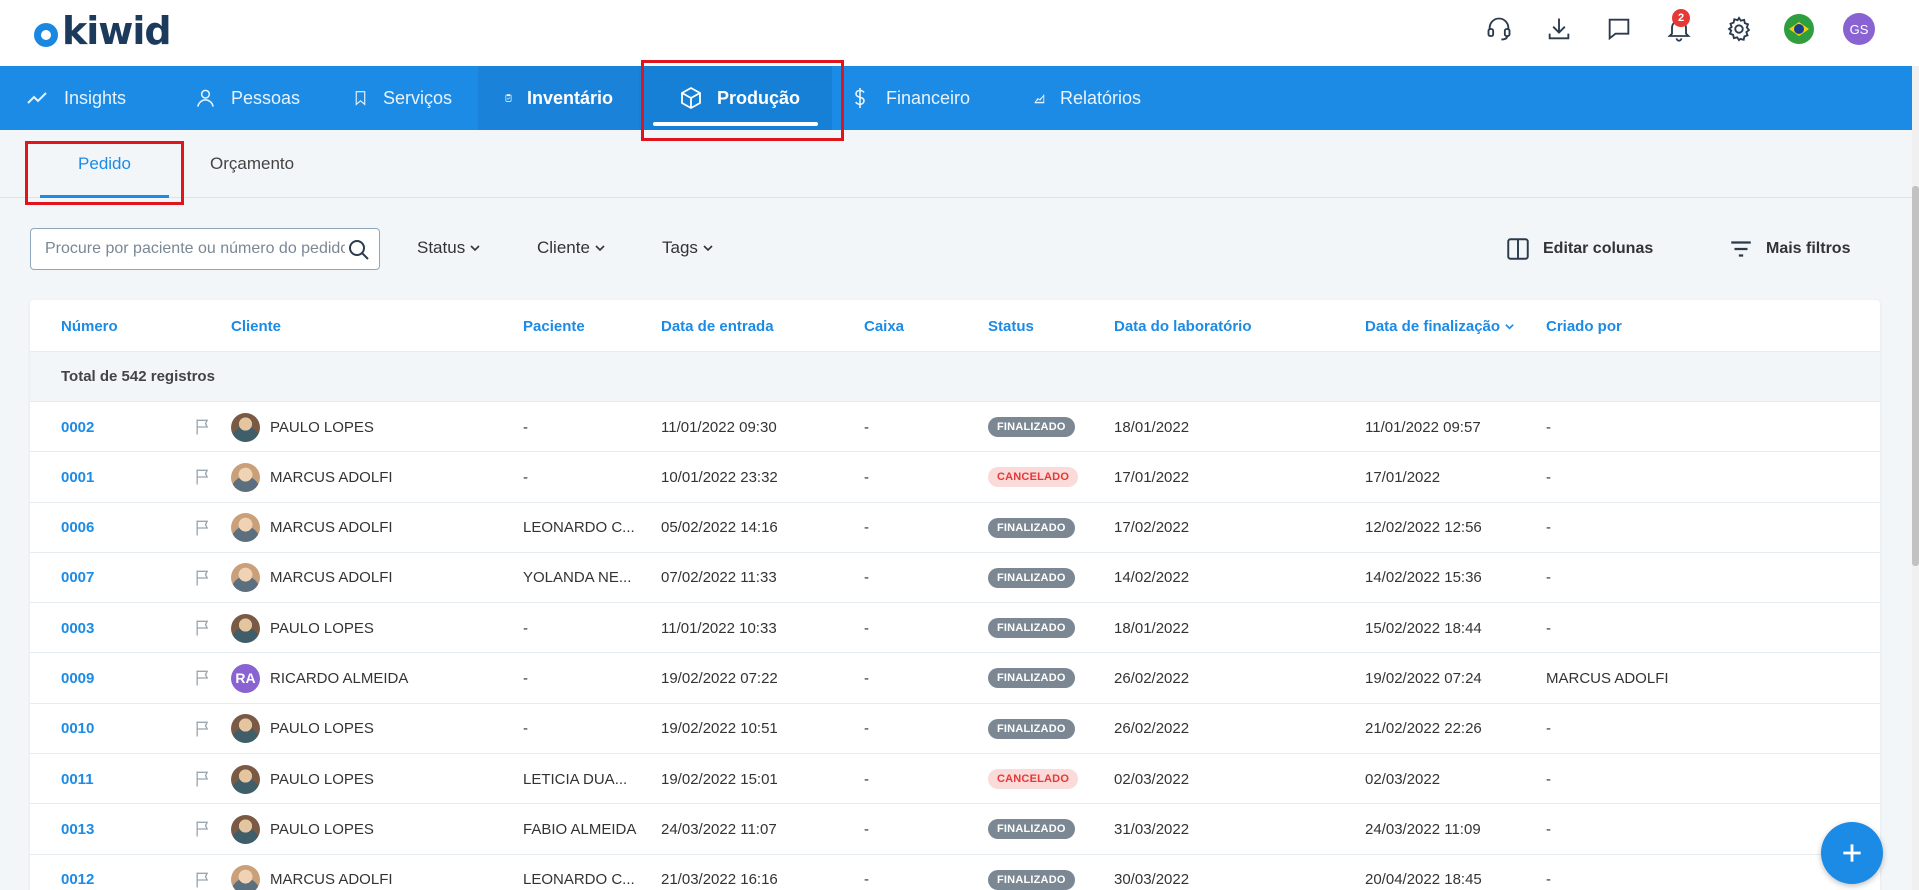 This screenshot has width=1919, height=890. What do you see at coordinates (245, 729) in the screenshot?
I see `client-avatar` at bounding box center [245, 729].